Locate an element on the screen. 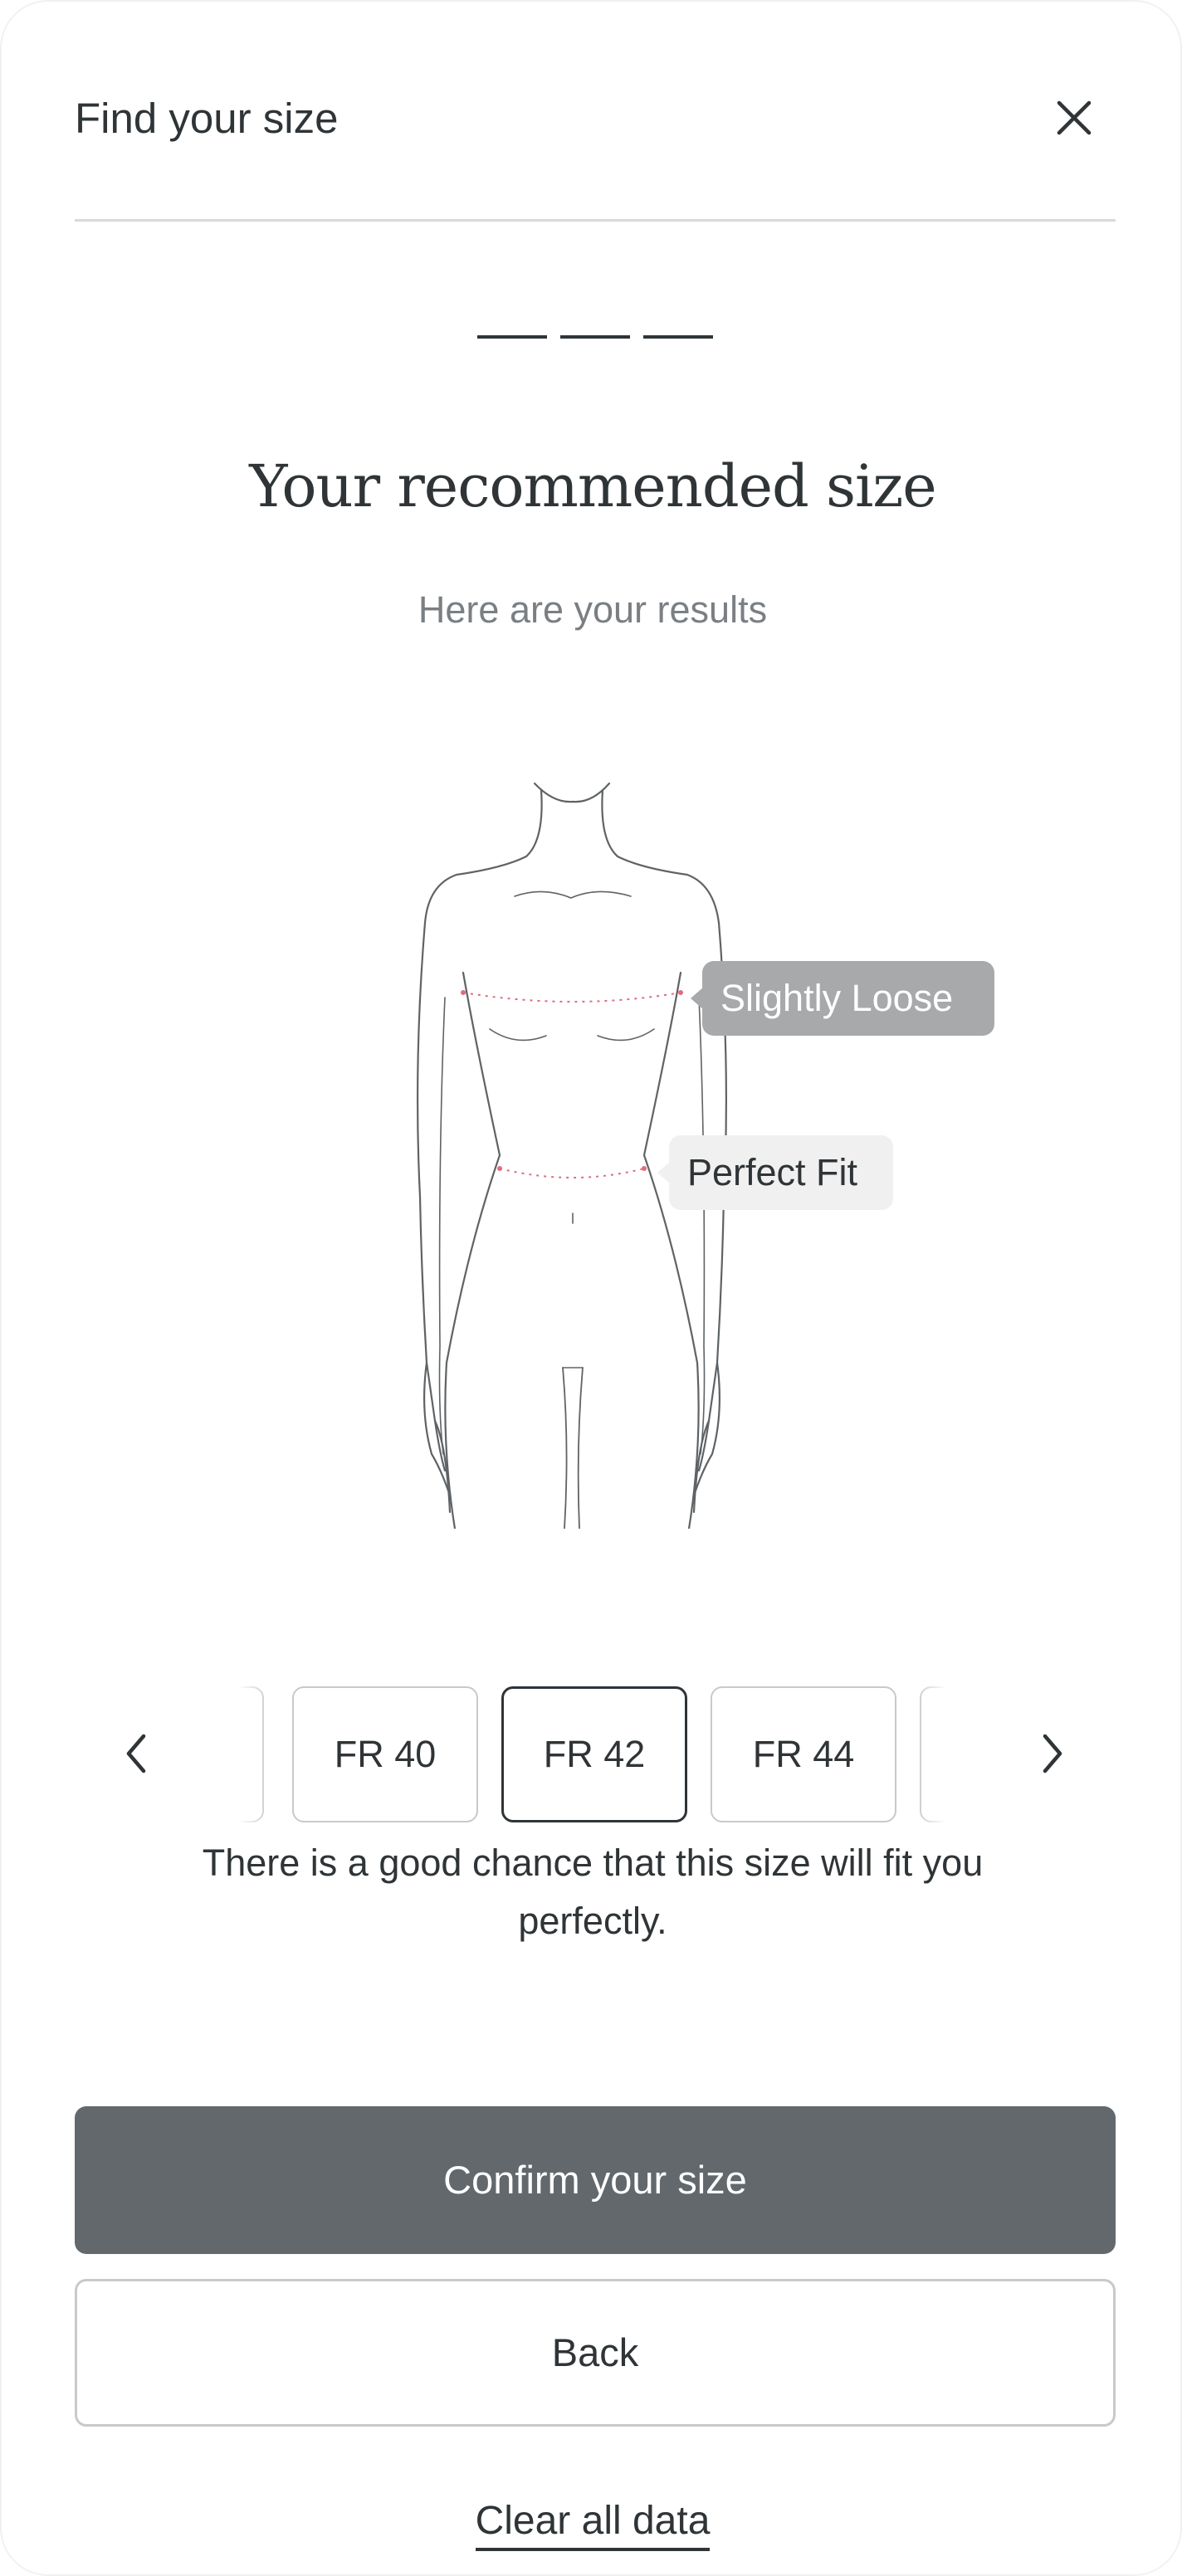  header-divider is located at coordinates (595, 221).